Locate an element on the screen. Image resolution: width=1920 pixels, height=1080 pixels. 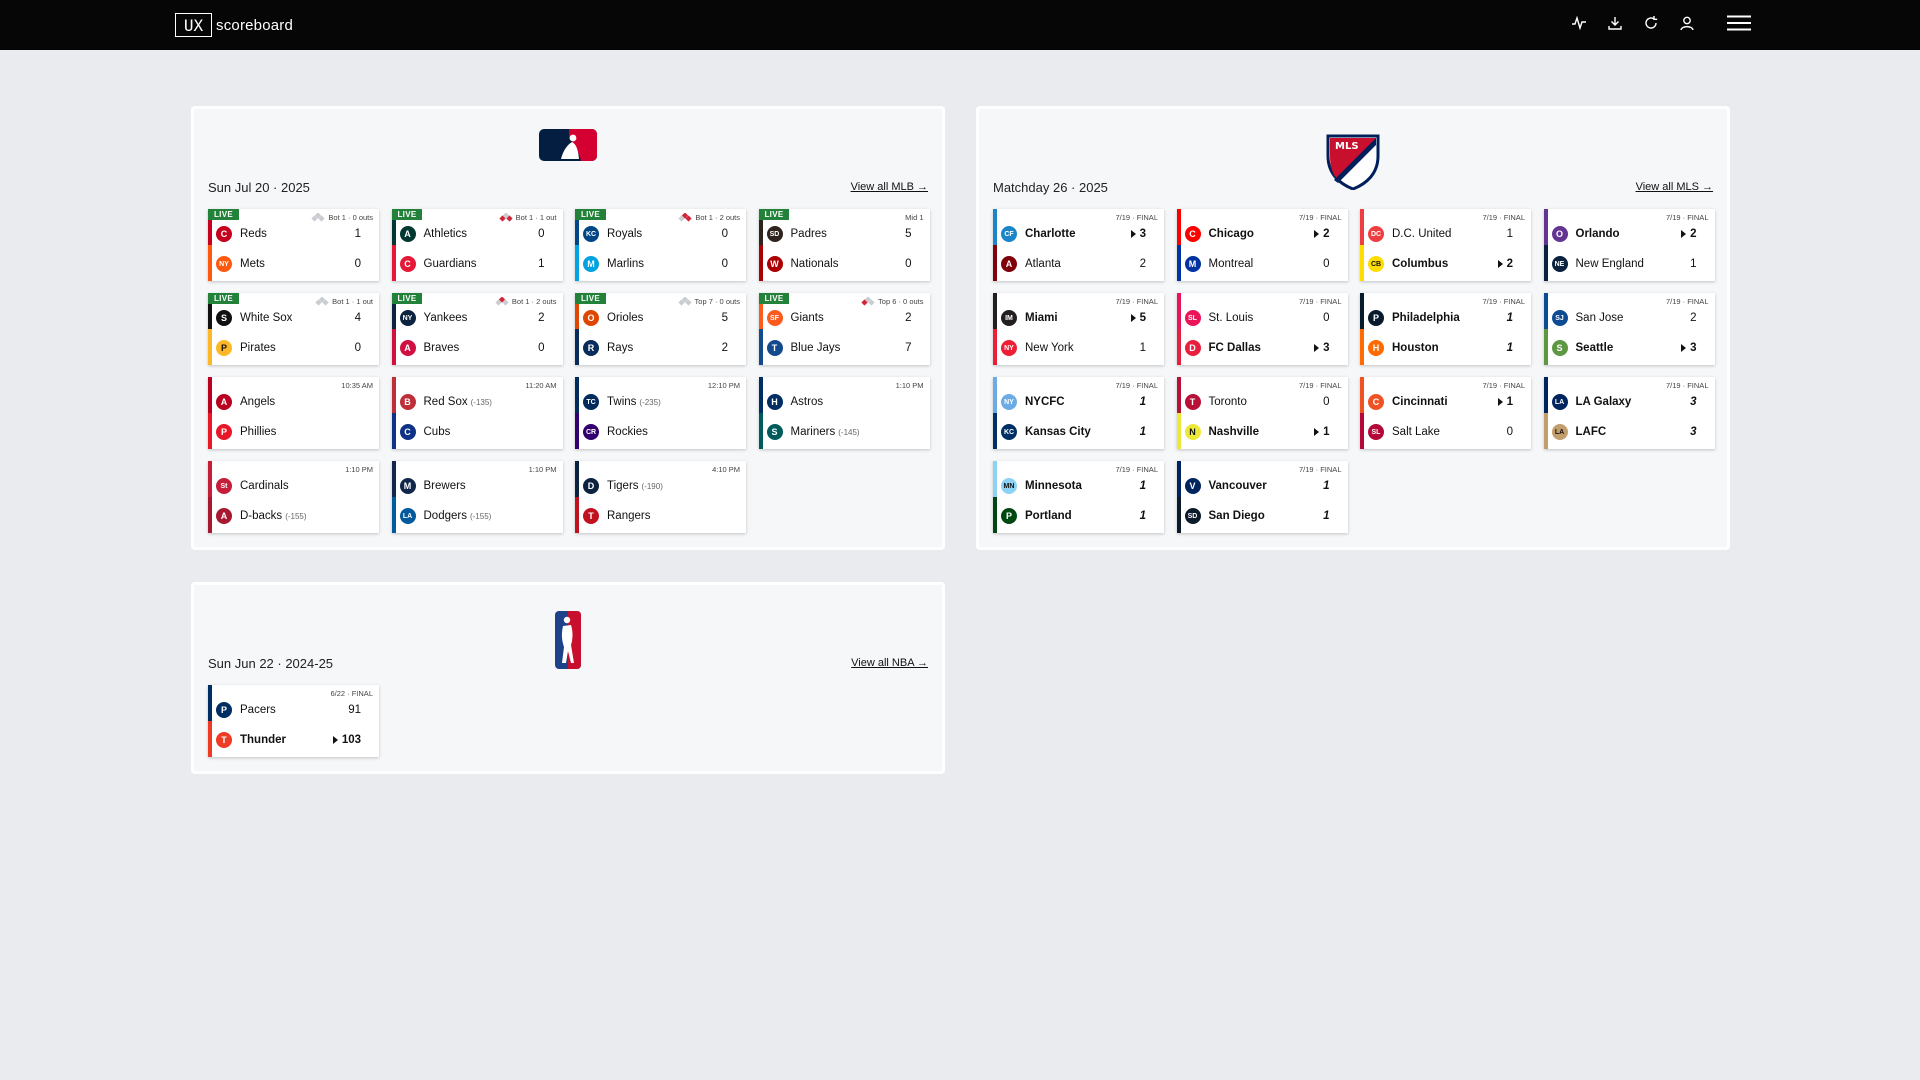
game-card: 7/19 · FINAL SJ San Jose 2 S Seattle 3 is located at coordinates (1629, 329).